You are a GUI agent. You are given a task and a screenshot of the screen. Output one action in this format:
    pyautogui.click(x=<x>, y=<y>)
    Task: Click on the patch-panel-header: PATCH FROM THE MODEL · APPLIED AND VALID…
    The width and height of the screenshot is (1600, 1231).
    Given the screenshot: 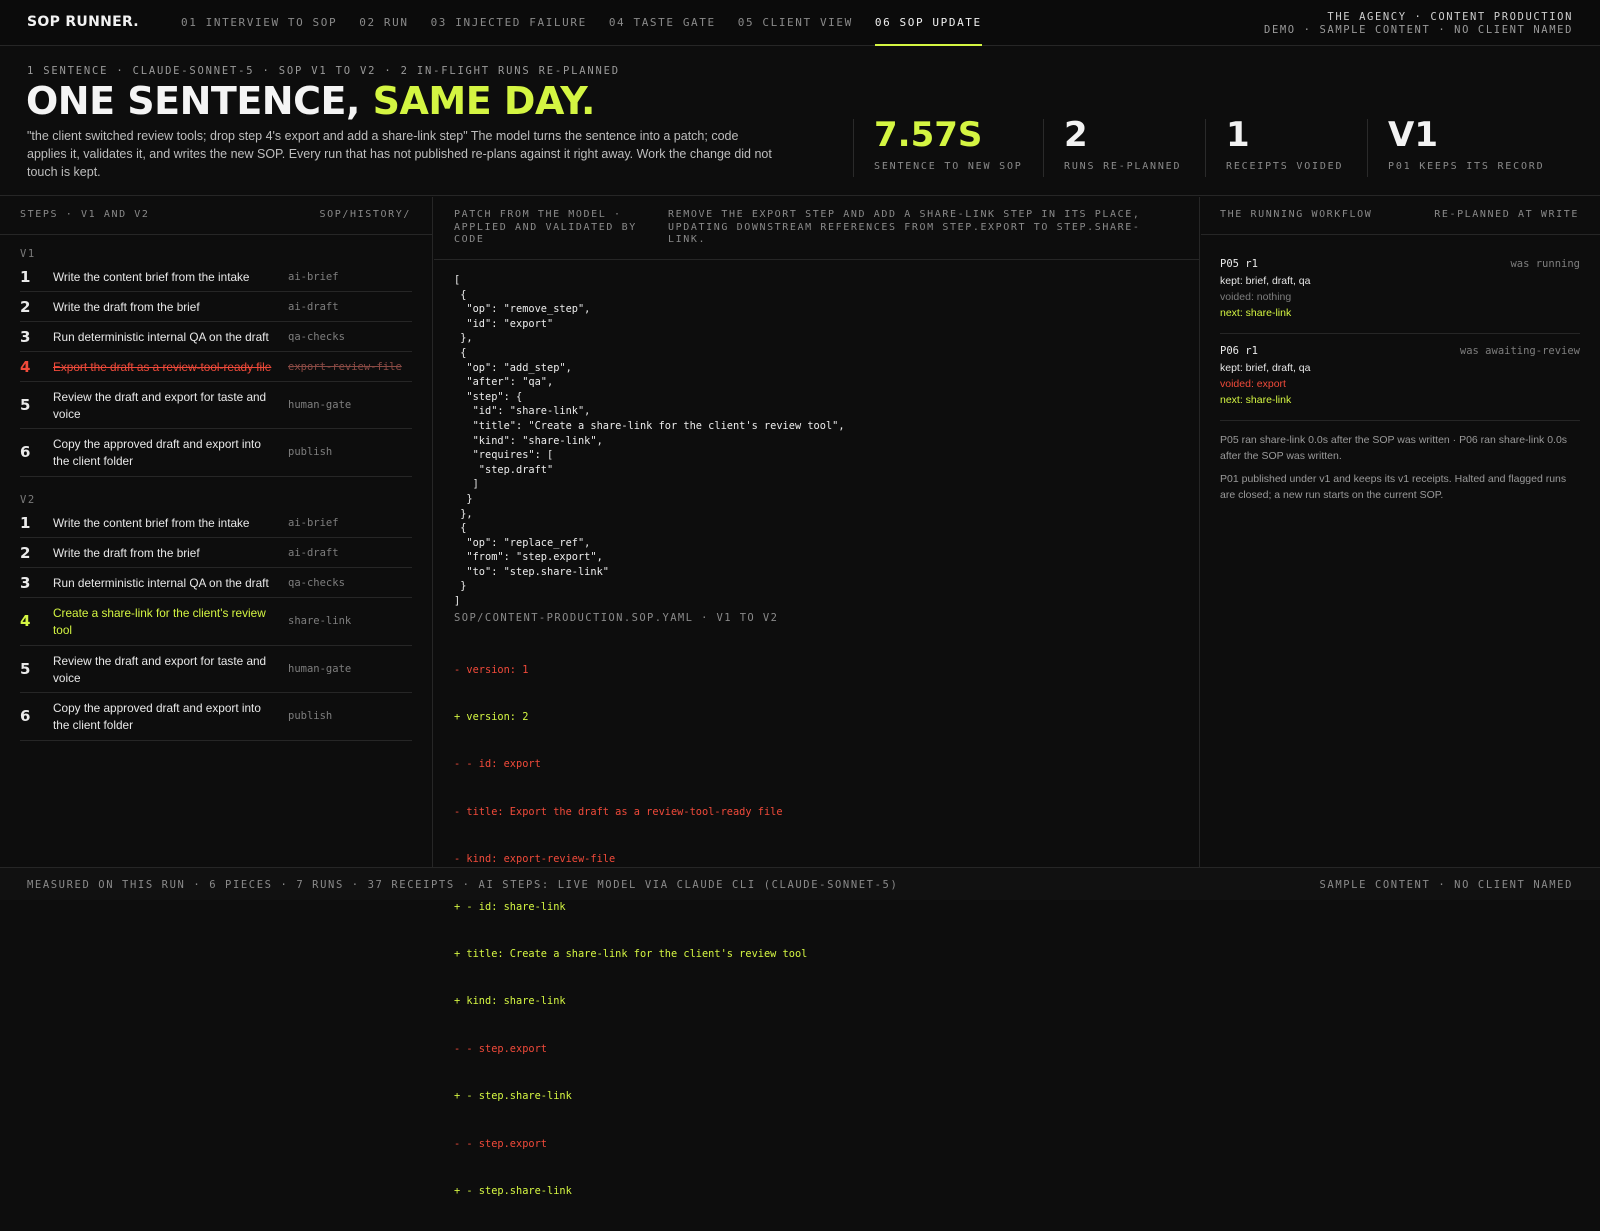 What is the action you would take?
    pyautogui.click(x=816, y=228)
    